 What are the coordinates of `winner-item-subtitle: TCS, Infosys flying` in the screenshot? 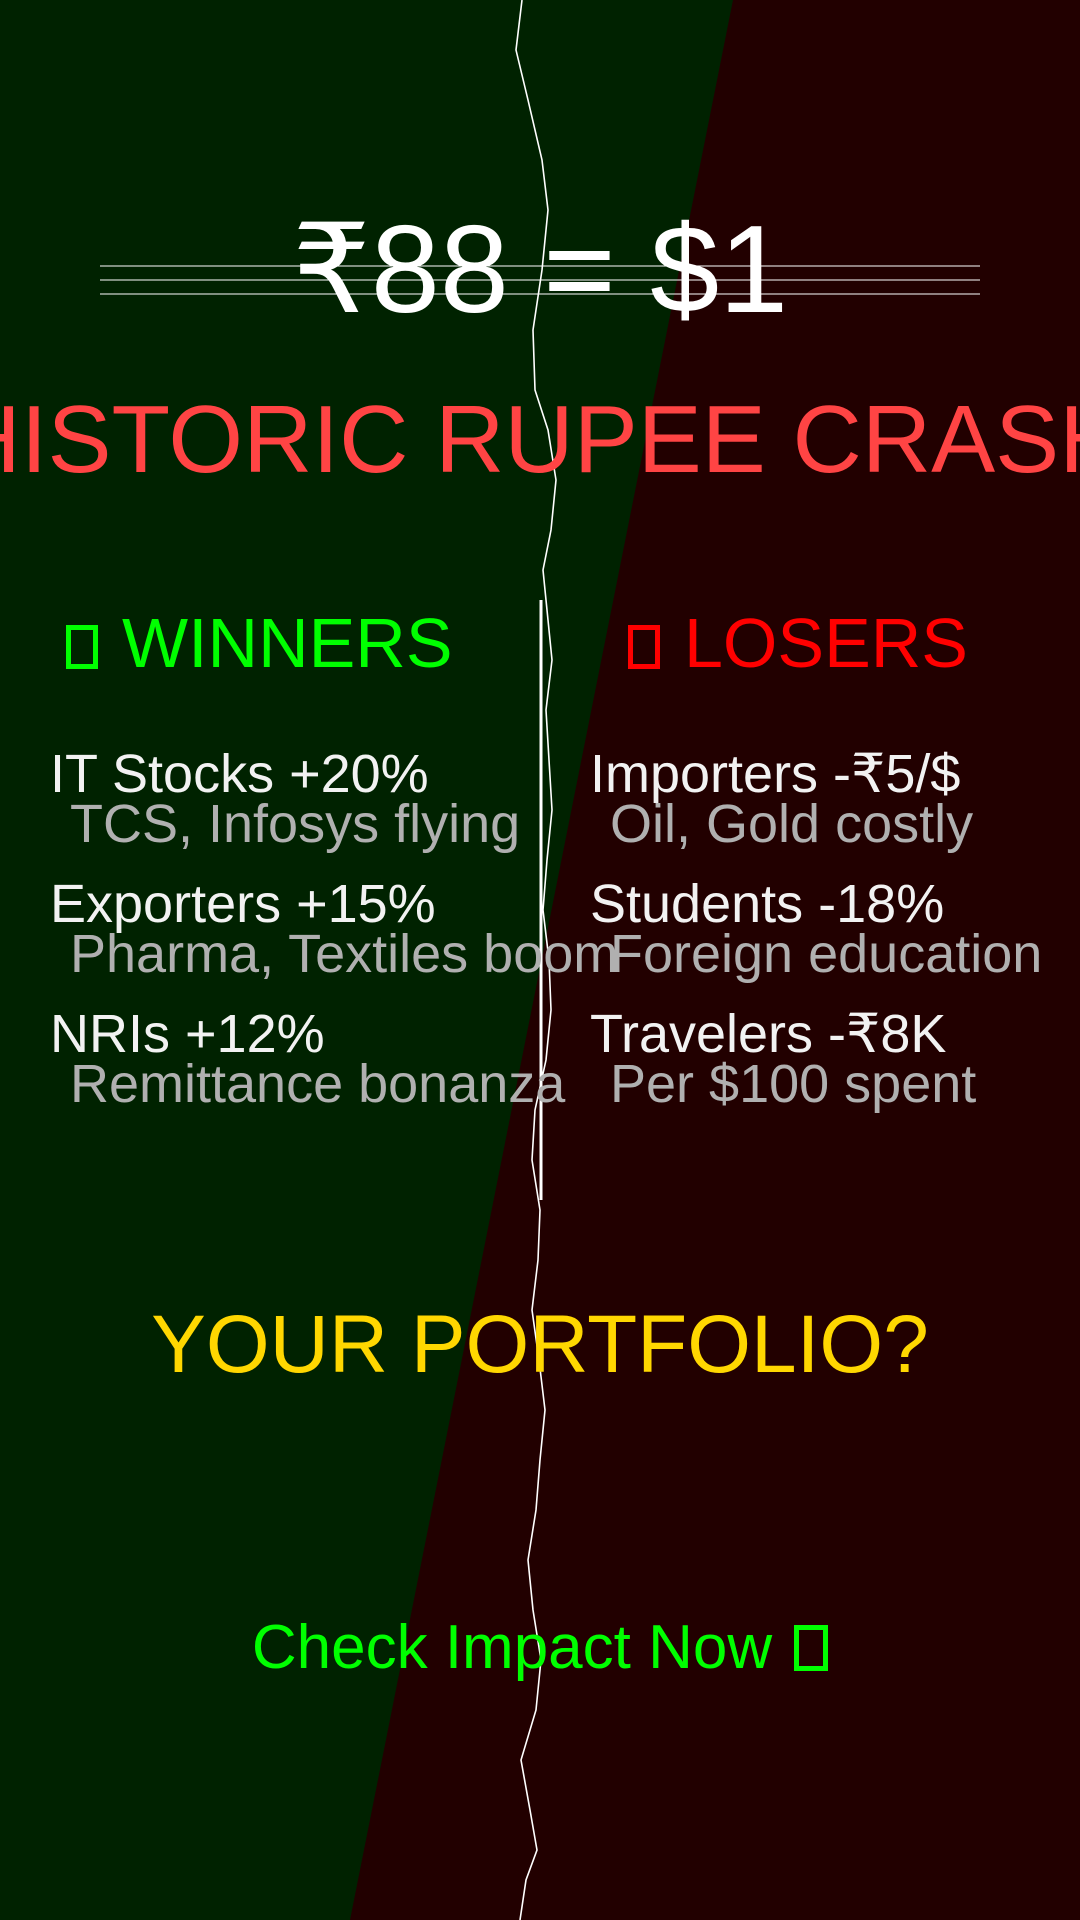 It's located at (295, 824).